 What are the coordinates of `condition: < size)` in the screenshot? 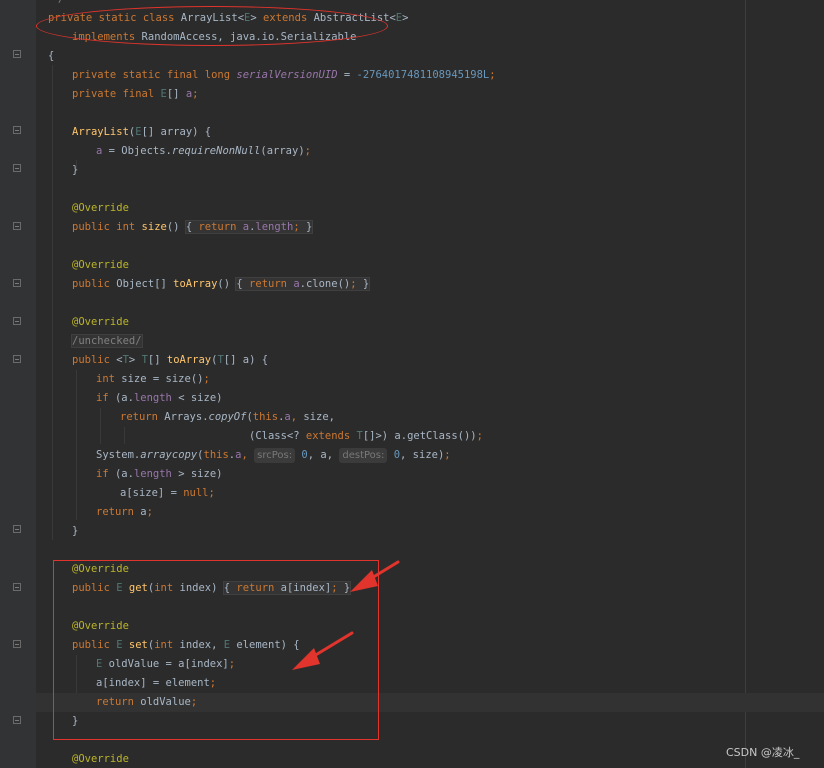 It's located at (197, 398).